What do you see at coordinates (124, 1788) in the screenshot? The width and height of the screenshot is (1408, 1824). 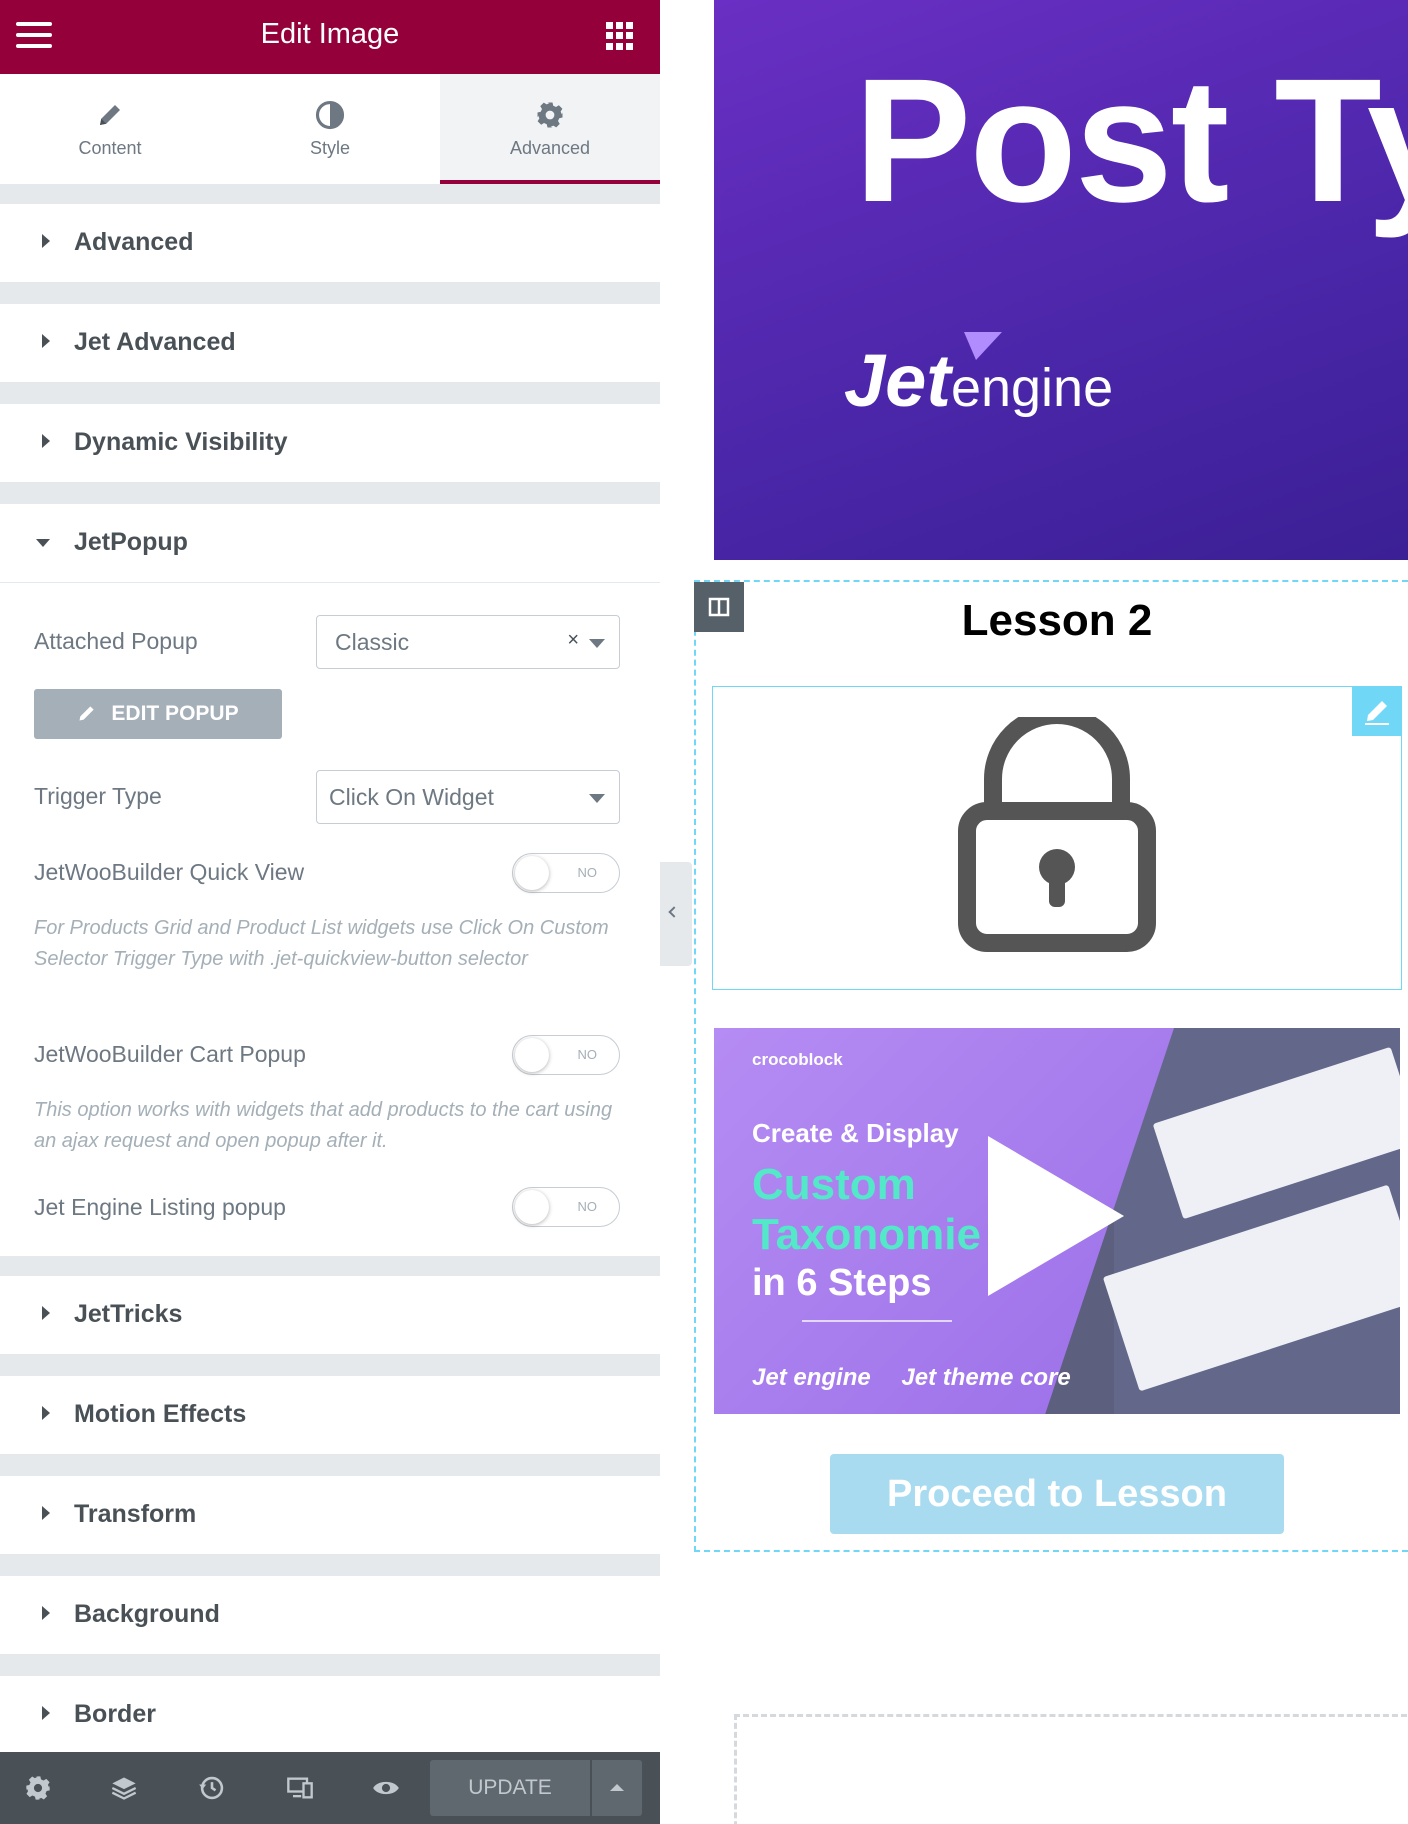 I see `layers-icon` at bounding box center [124, 1788].